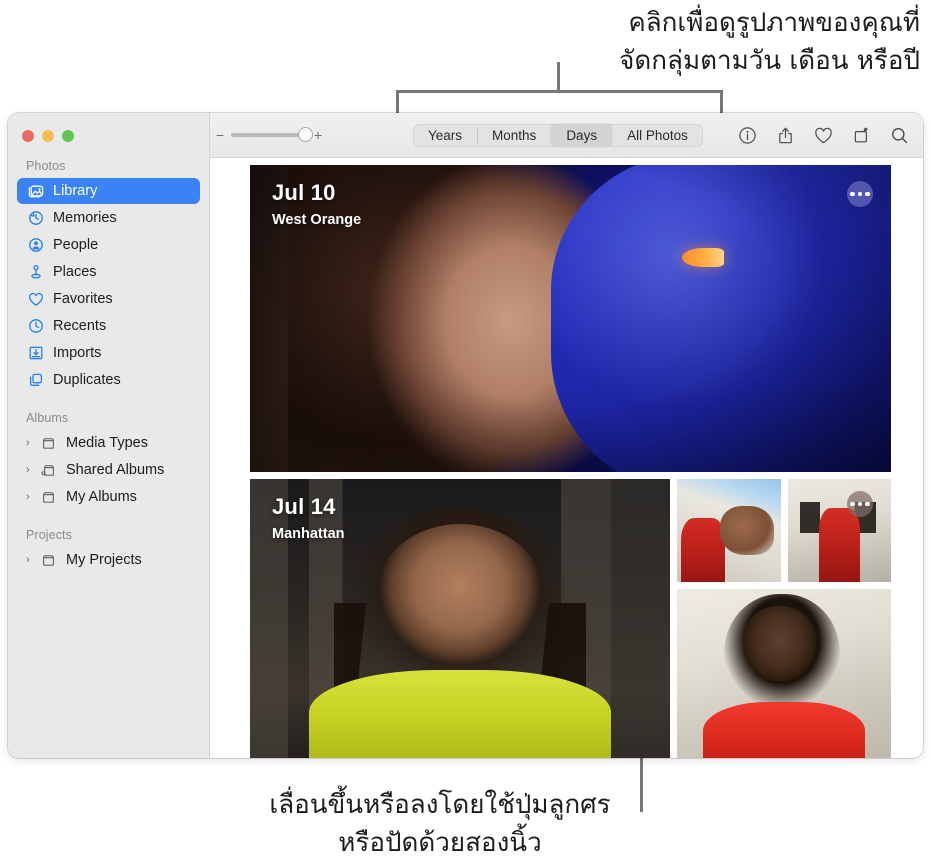  I want to click on minimize-window-button, so click(48, 136).